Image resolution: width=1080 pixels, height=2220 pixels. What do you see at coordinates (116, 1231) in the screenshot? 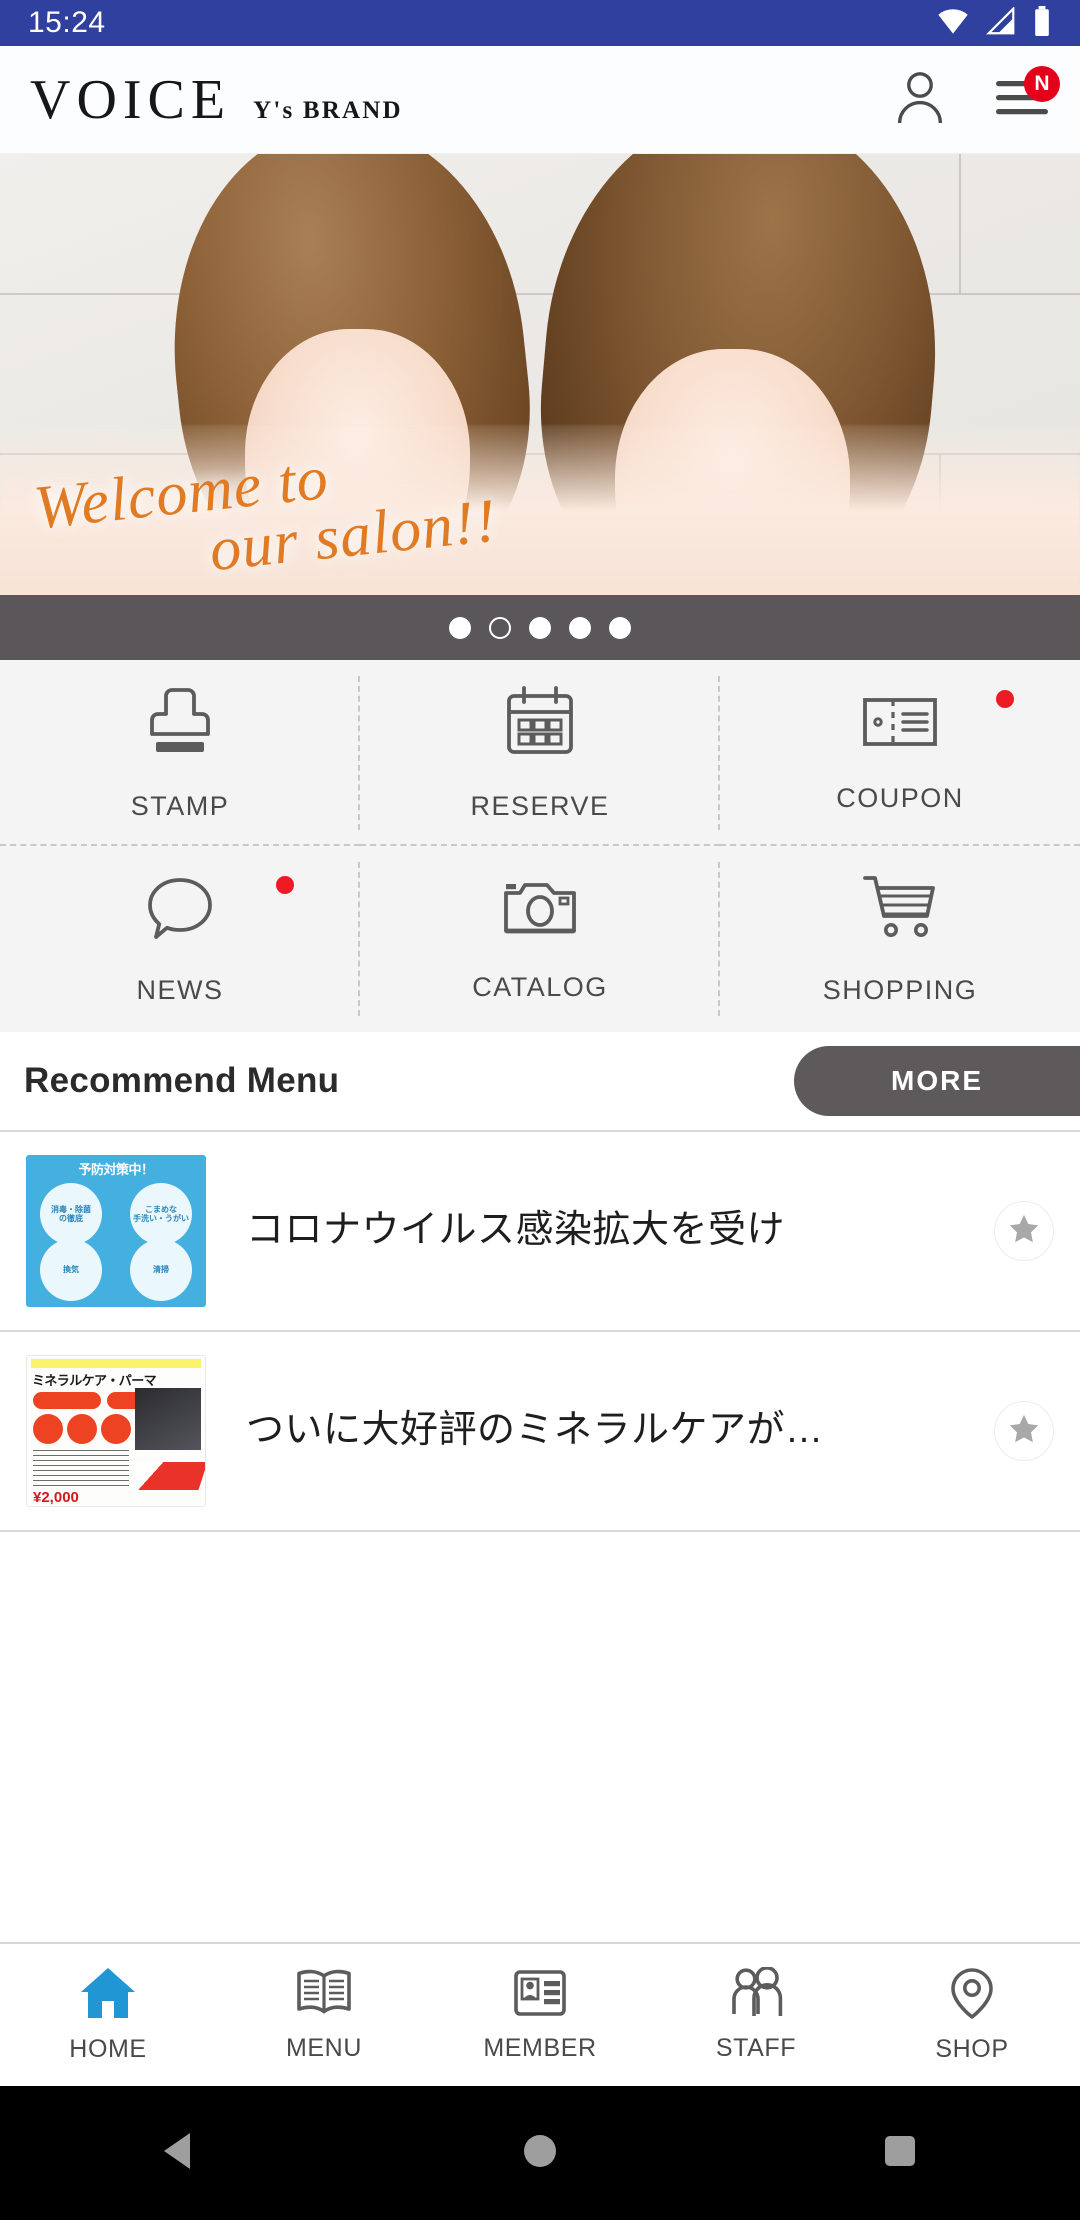
I see `list-item-thumbnail: 予防対策中！ 消毒・除菌 の徹底 こまめな 手洗い・うがい 換気 清掃` at bounding box center [116, 1231].